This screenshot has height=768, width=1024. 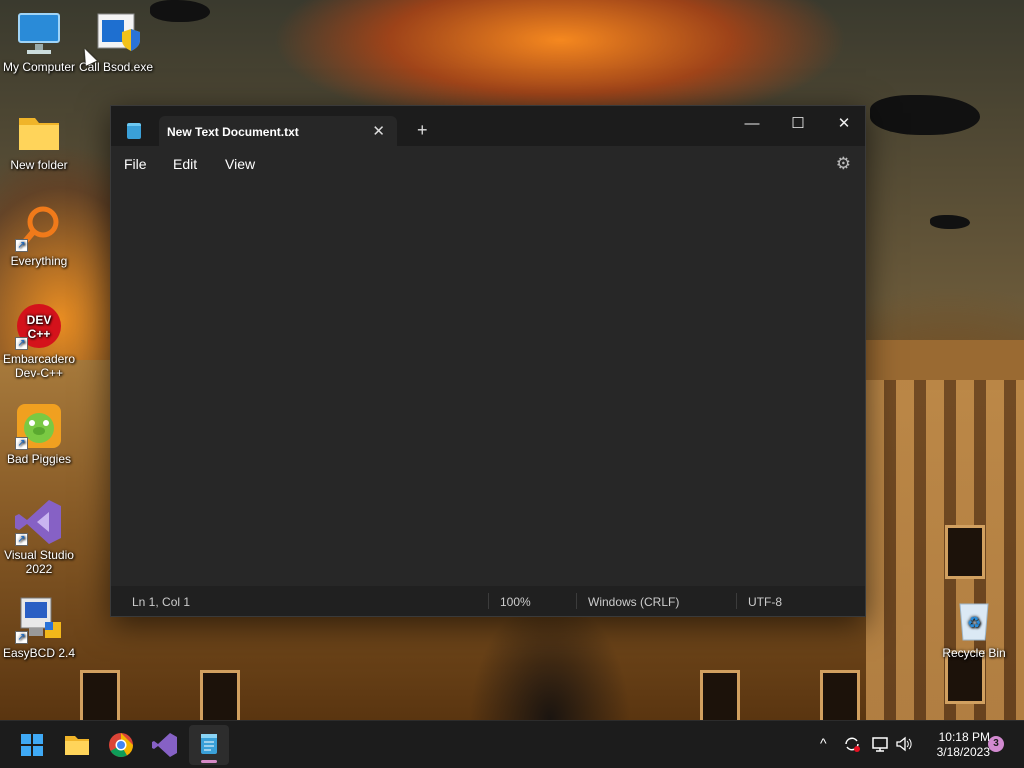 I want to click on taskbar-file-explorer, so click(x=77, y=745).